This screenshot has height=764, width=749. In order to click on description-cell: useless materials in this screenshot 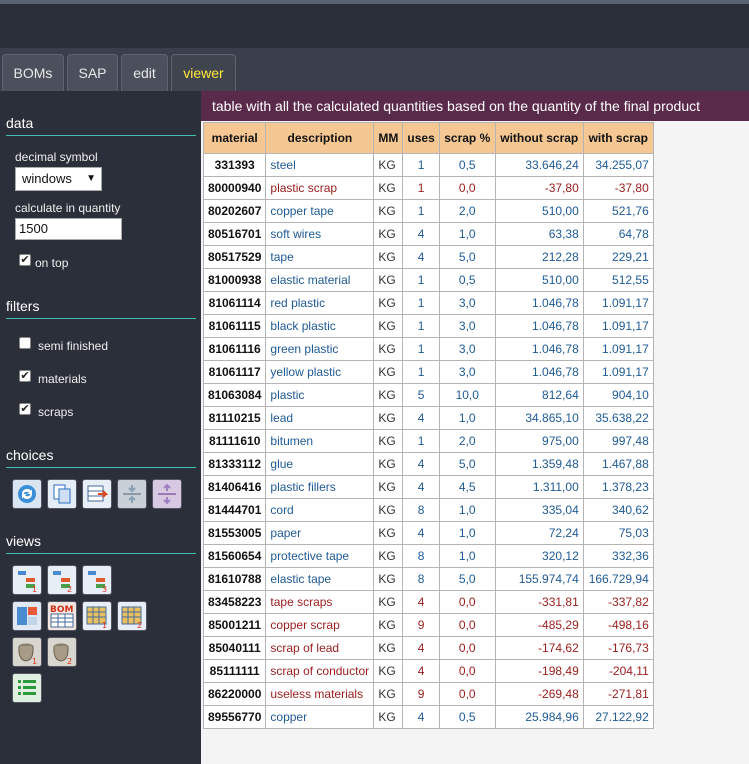, I will do `click(320, 694)`.